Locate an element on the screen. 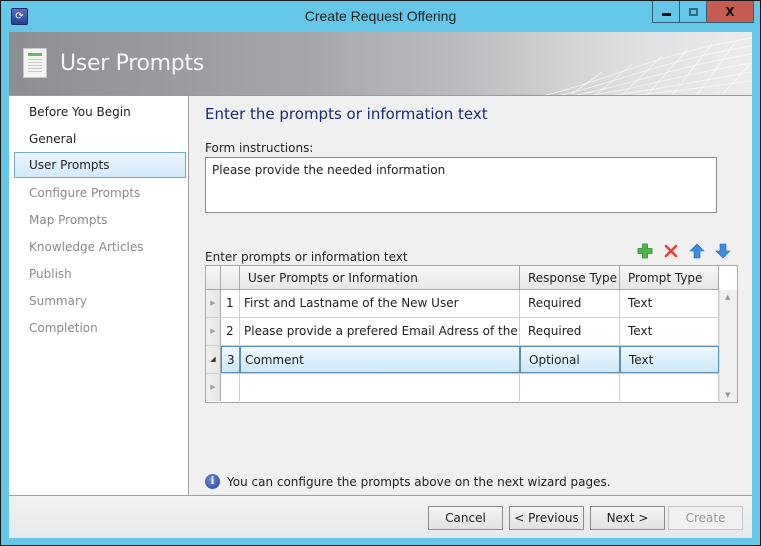 Image resolution: width=761 pixels, height=546 pixels. arrow-down-icon is located at coordinates (723, 251).